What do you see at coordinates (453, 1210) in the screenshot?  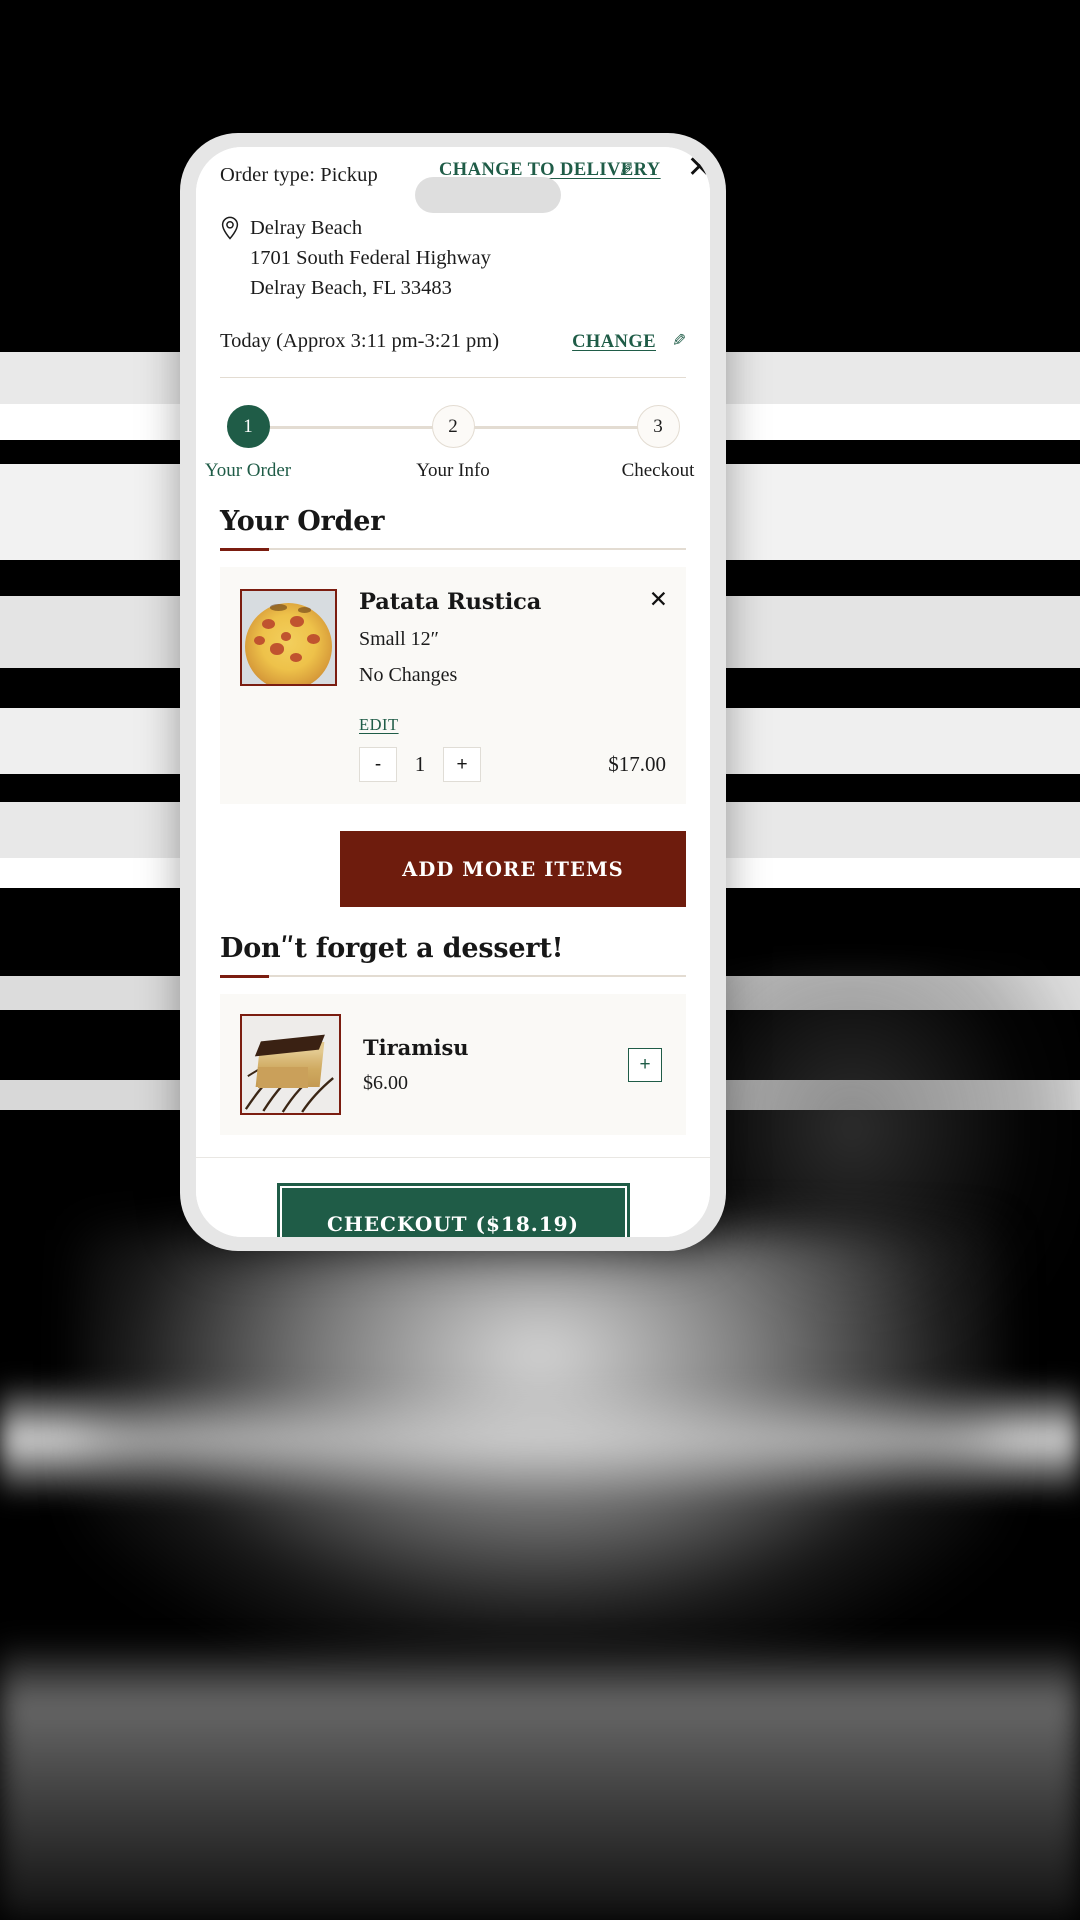 I see `checkout-button: CHECKOUT ($18.19)` at bounding box center [453, 1210].